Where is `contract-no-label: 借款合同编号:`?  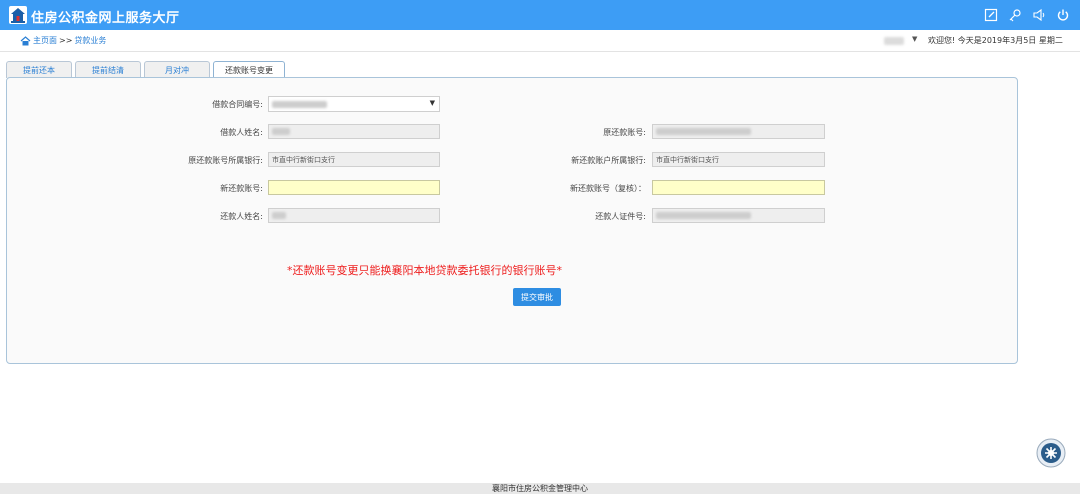 contract-no-label: 借款合同编号: is located at coordinates (237, 104).